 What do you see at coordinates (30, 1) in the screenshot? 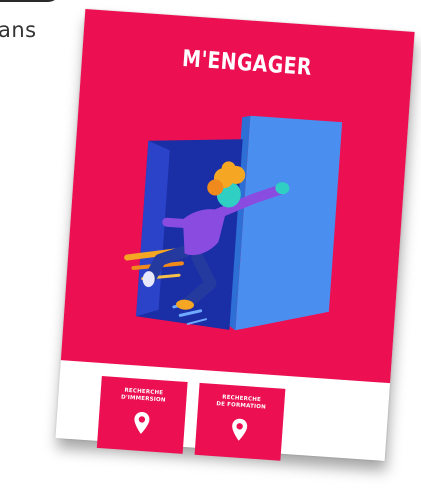
I see `top-corner-shape` at bounding box center [30, 1].